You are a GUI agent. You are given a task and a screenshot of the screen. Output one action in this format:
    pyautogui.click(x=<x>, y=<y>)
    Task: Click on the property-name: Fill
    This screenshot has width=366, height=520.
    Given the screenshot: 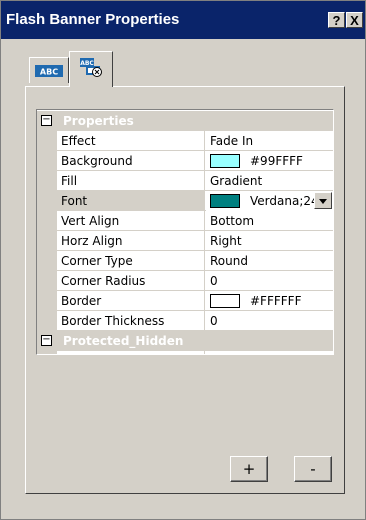 What is the action you would take?
    pyautogui.click(x=131, y=181)
    